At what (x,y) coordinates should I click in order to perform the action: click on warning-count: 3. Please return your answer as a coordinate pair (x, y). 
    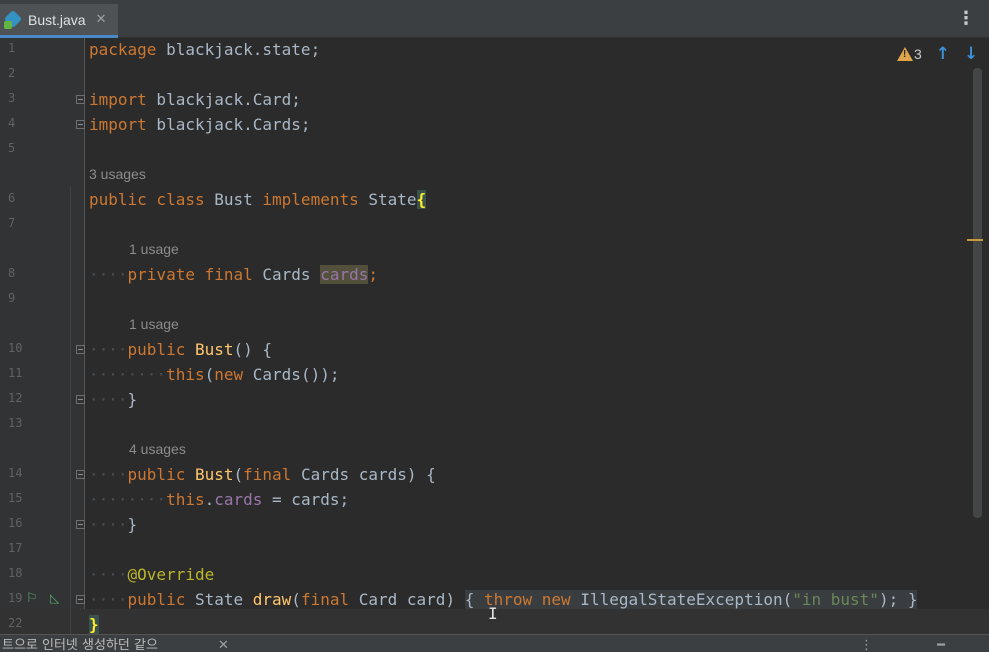
    Looking at the image, I should click on (918, 54).